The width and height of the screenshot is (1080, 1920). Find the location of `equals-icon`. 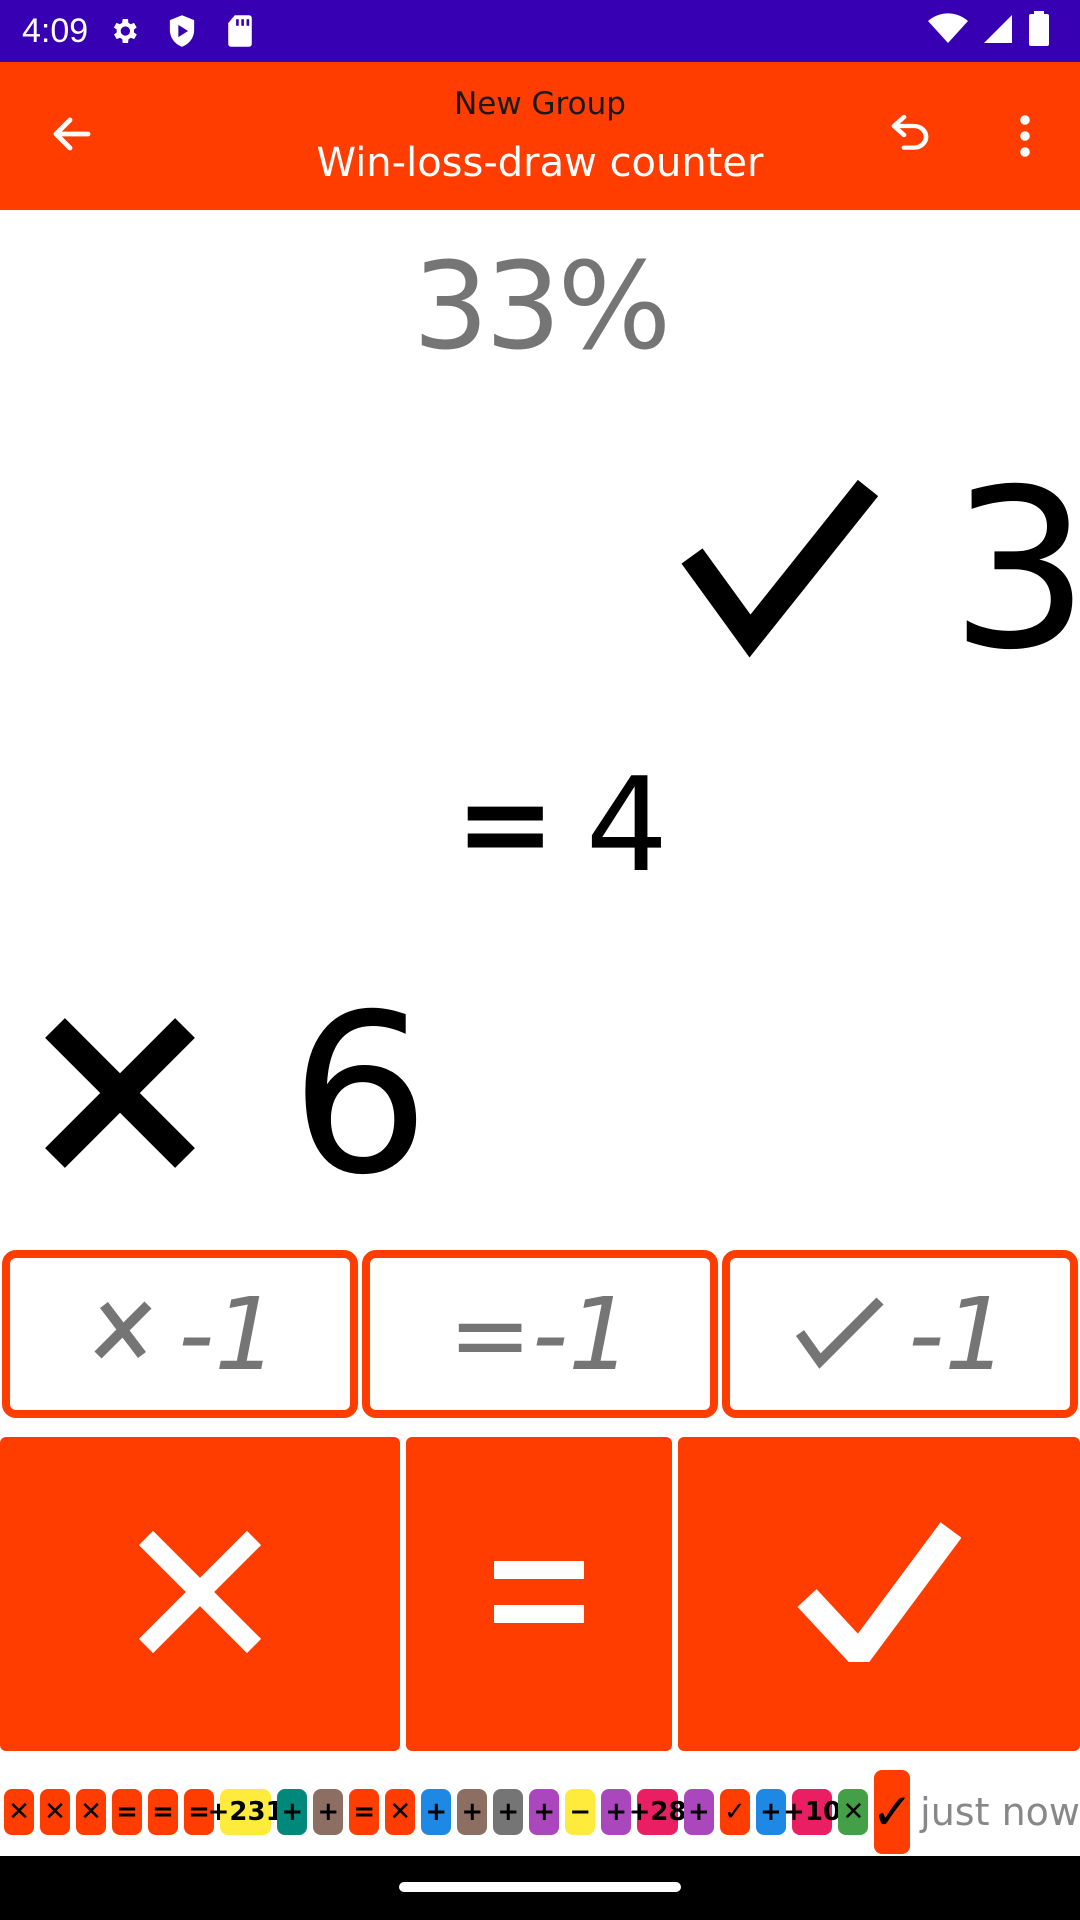

equals-icon is located at coordinates (539, 1594).